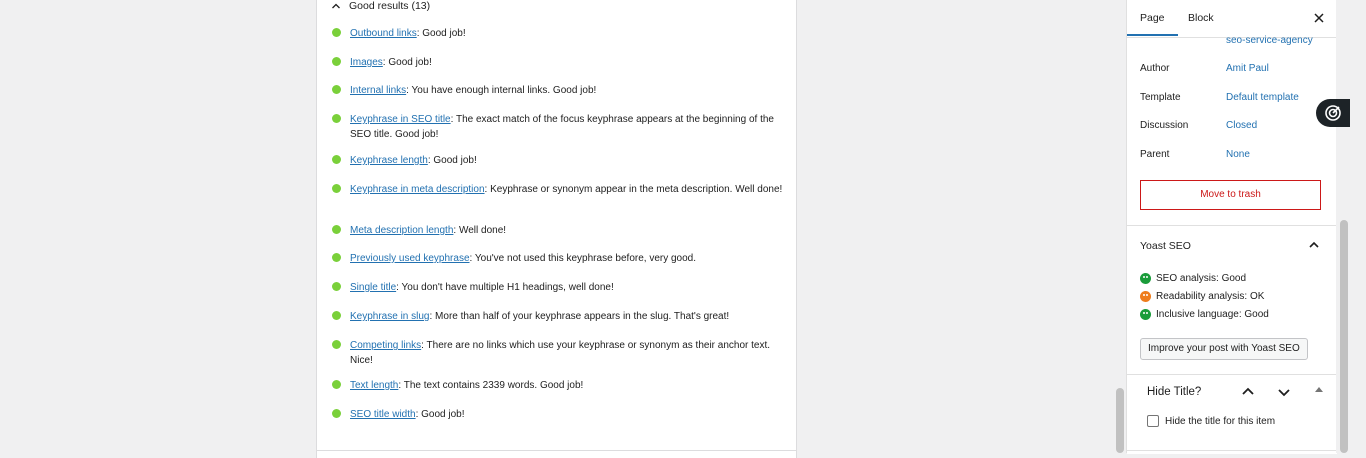 The width and height of the screenshot is (1366, 458). What do you see at coordinates (390, 316) in the screenshot?
I see `result-link: Keyphrase in slug` at bounding box center [390, 316].